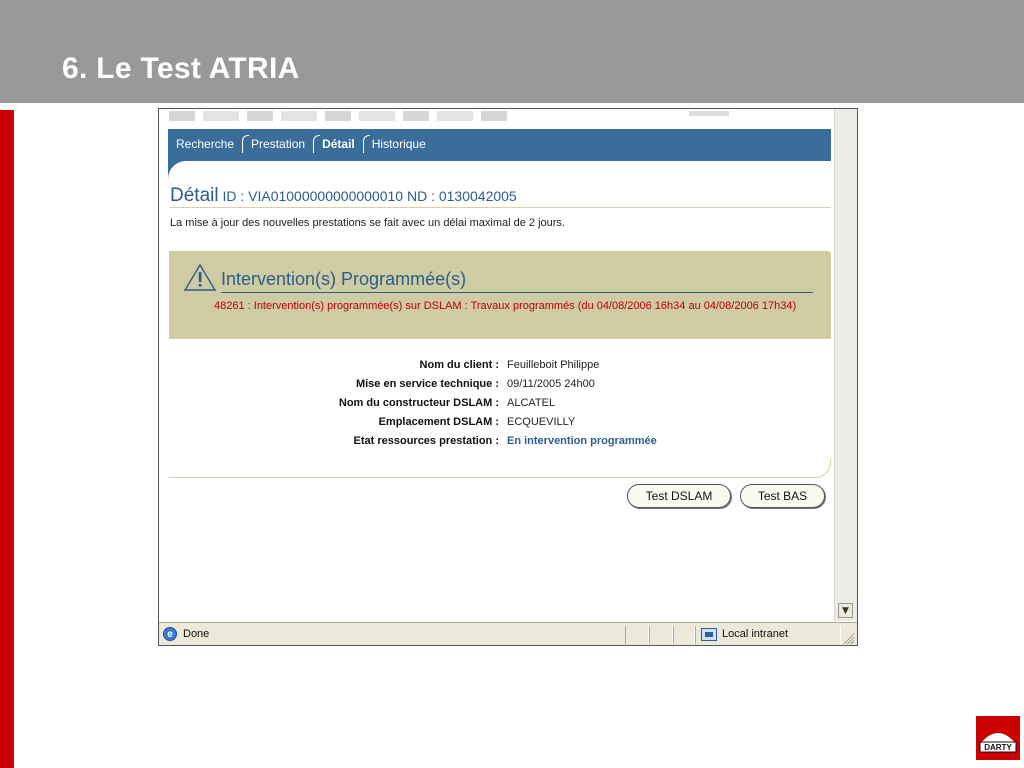 The width and height of the screenshot is (1024, 768). What do you see at coordinates (7, 439) in the screenshot?
I see `red-accent-bar` at bounding box center [7, 439].